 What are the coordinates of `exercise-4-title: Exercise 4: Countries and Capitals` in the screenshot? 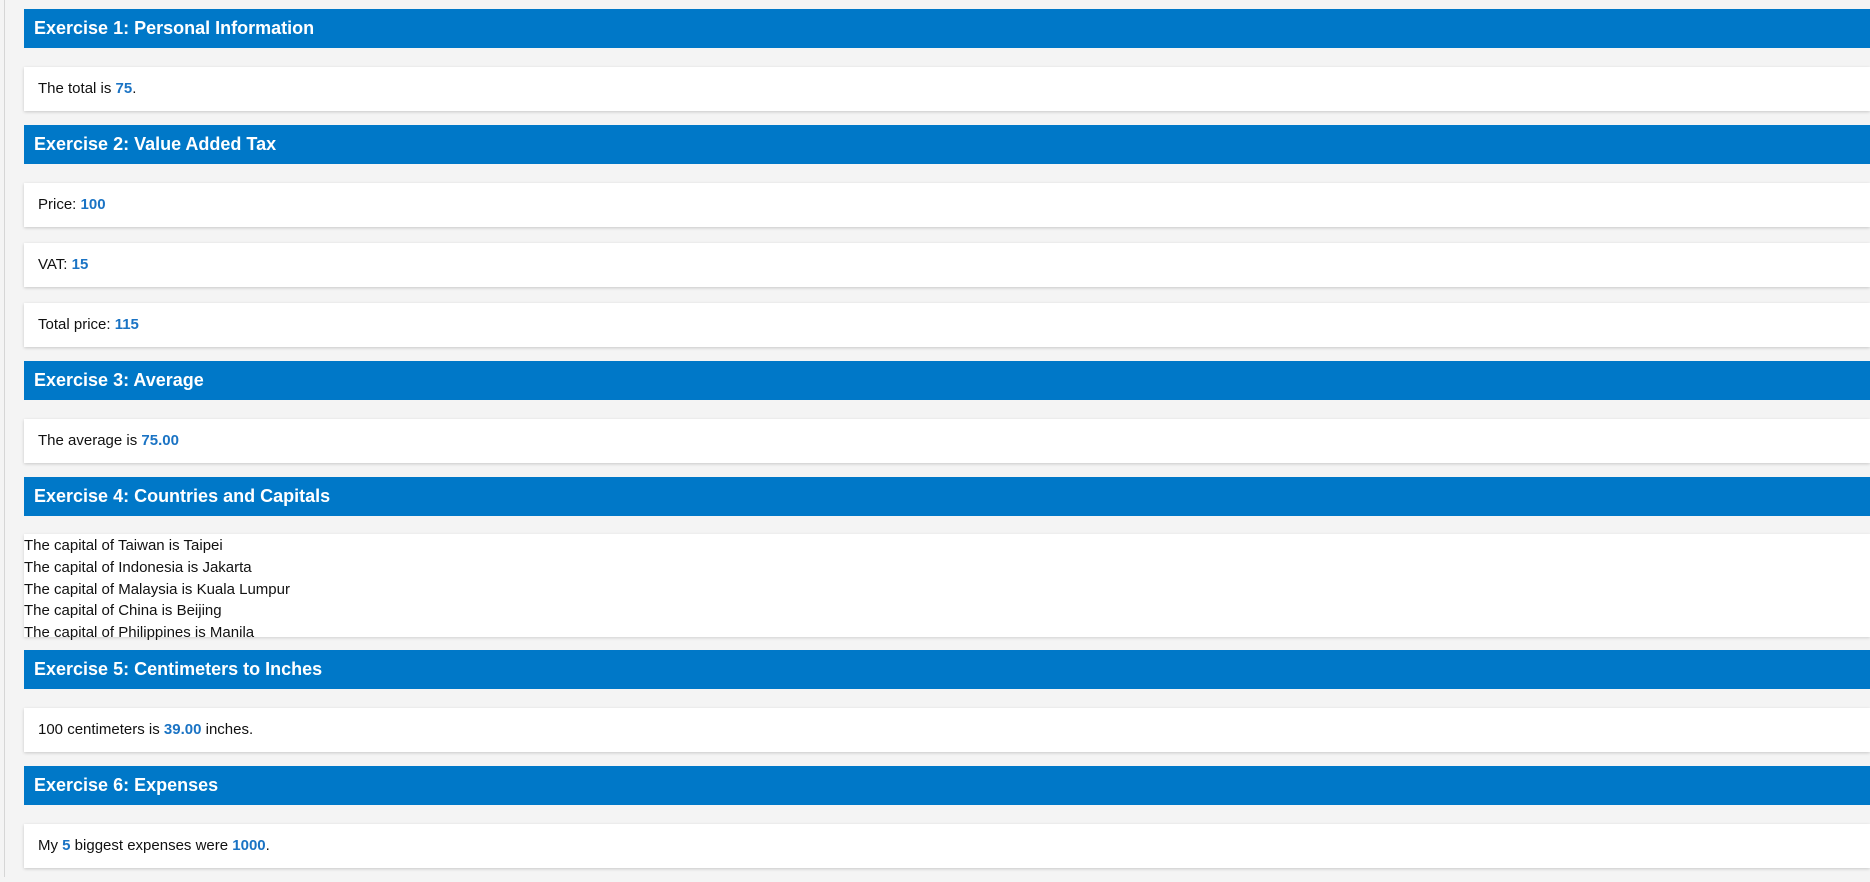 It's located at (182, 496).